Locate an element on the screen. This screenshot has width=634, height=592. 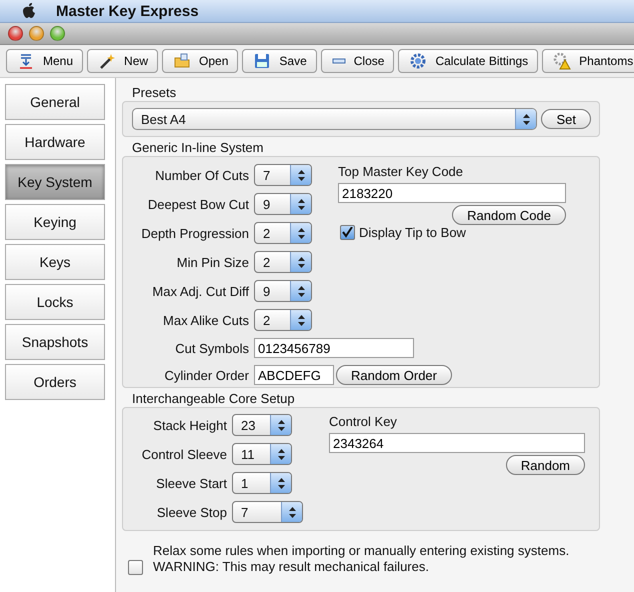
sidebar-item: Keys is located at coordinates (55, 262).